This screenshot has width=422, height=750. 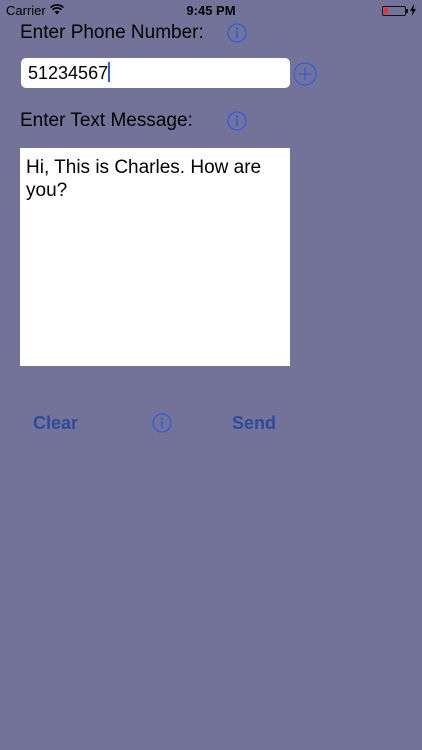 What do you see at coordinates (407, 11) in the screenshot?
I see `battery-nub` at bounding box center [407, 11].